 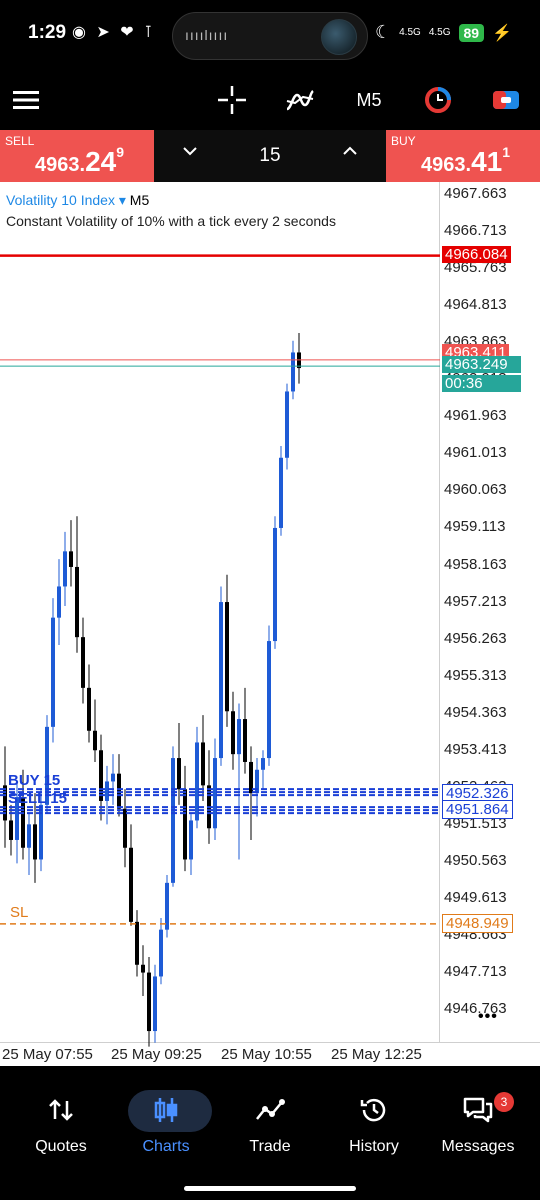 What do you see at coordinates (475, 527) in the screenshot?
I see `price-axis-label: 4959.113` at bounding box center [475, 527].